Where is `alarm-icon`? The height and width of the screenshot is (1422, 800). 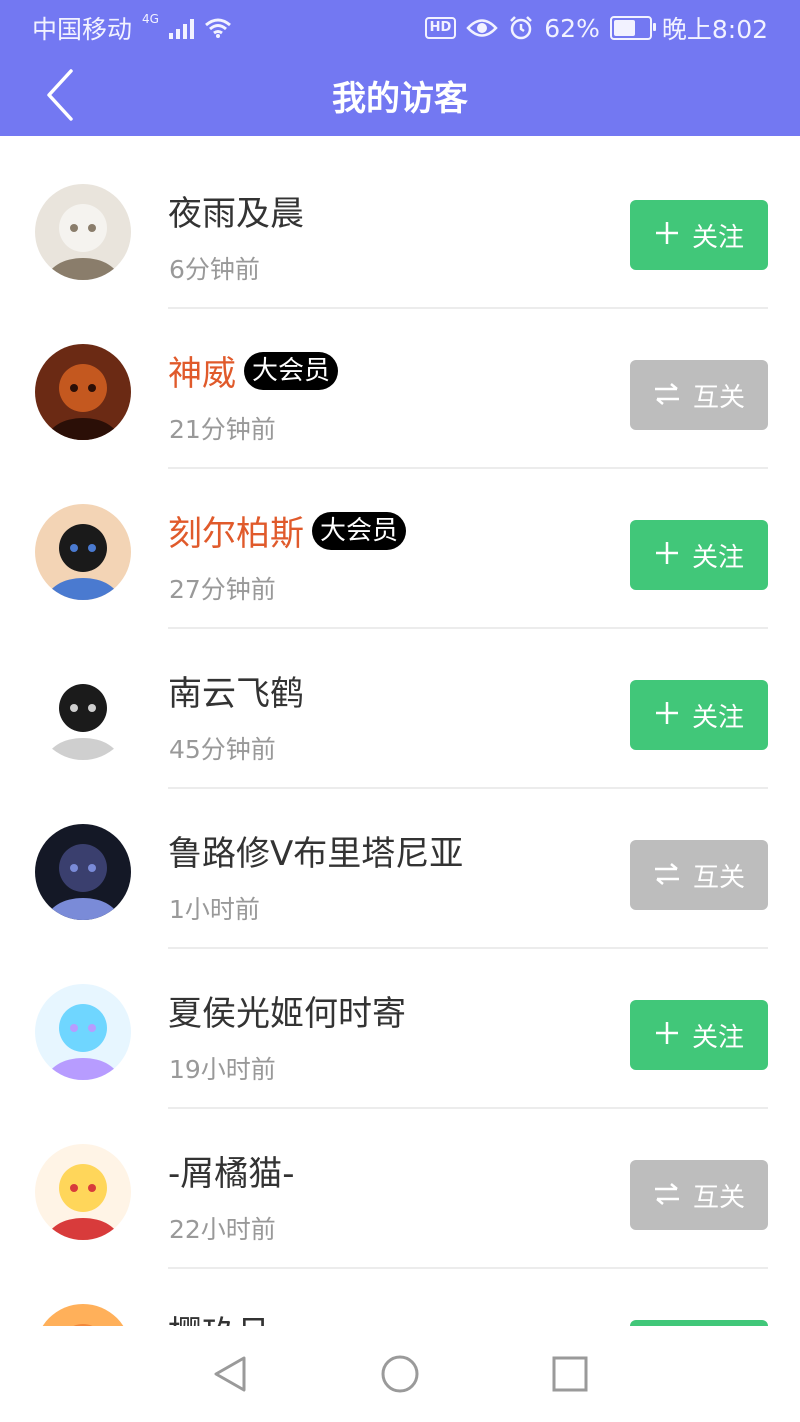 alarm-icon is located at coordinates (521, 28).